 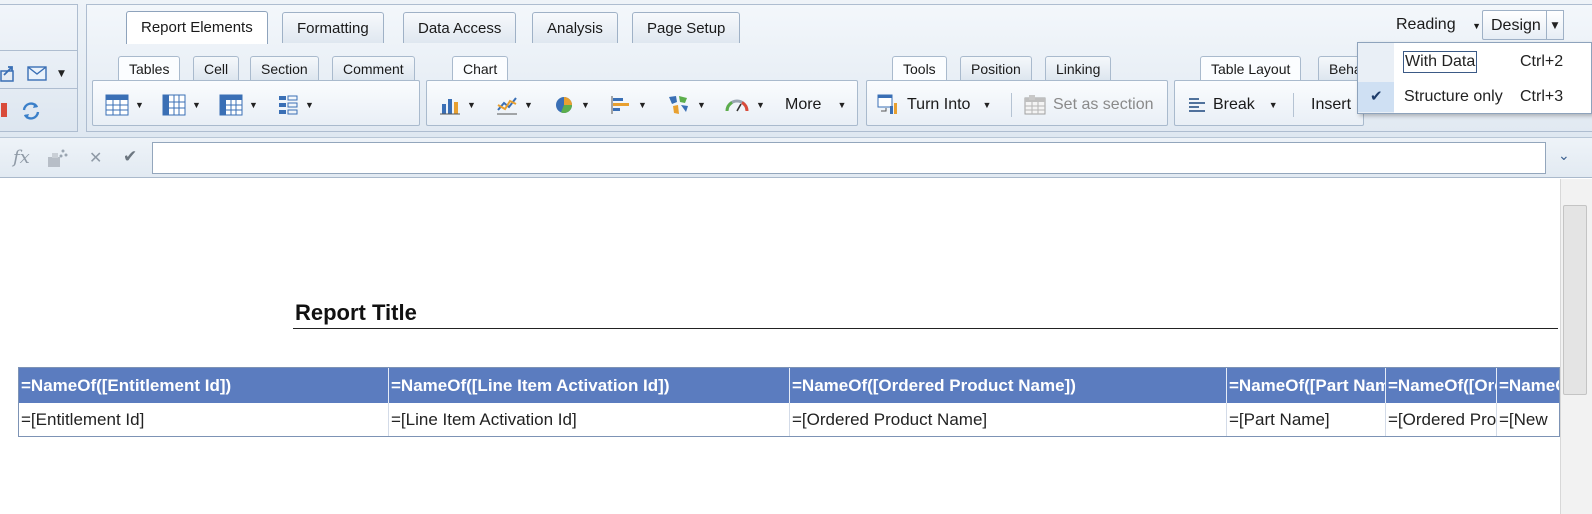 I want to click on formula-editor-icon: fx, so click(x=21, y=157).